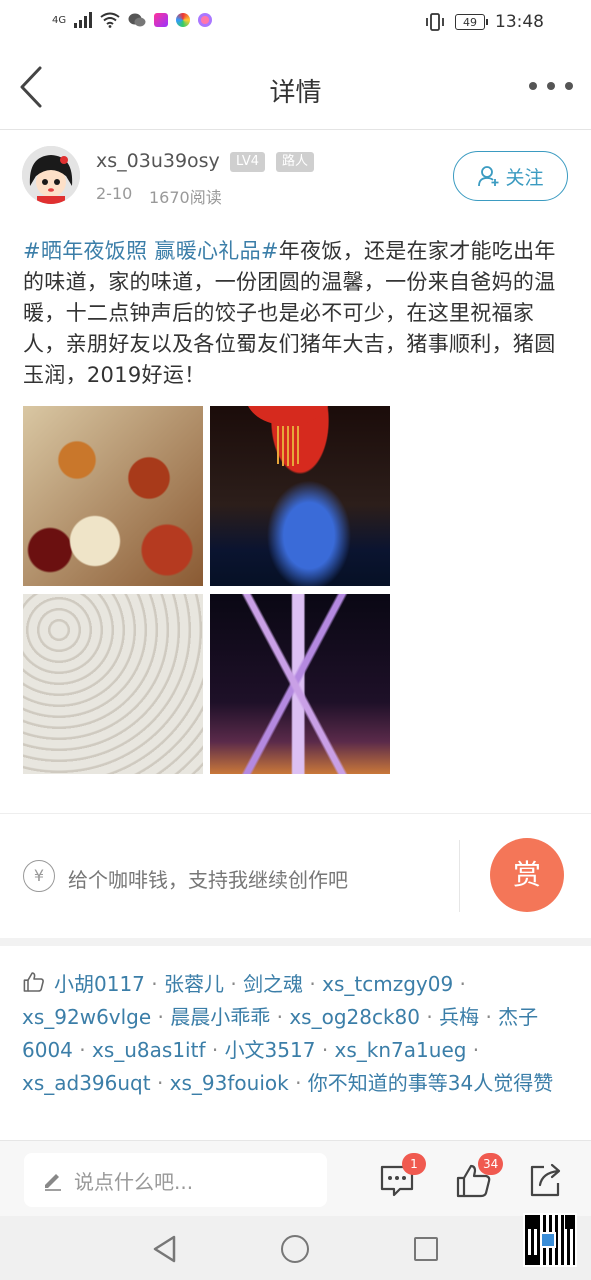 This screenshot has width=591, height=1280. I want to click on thumbs-up-icon, so click(33, 982).